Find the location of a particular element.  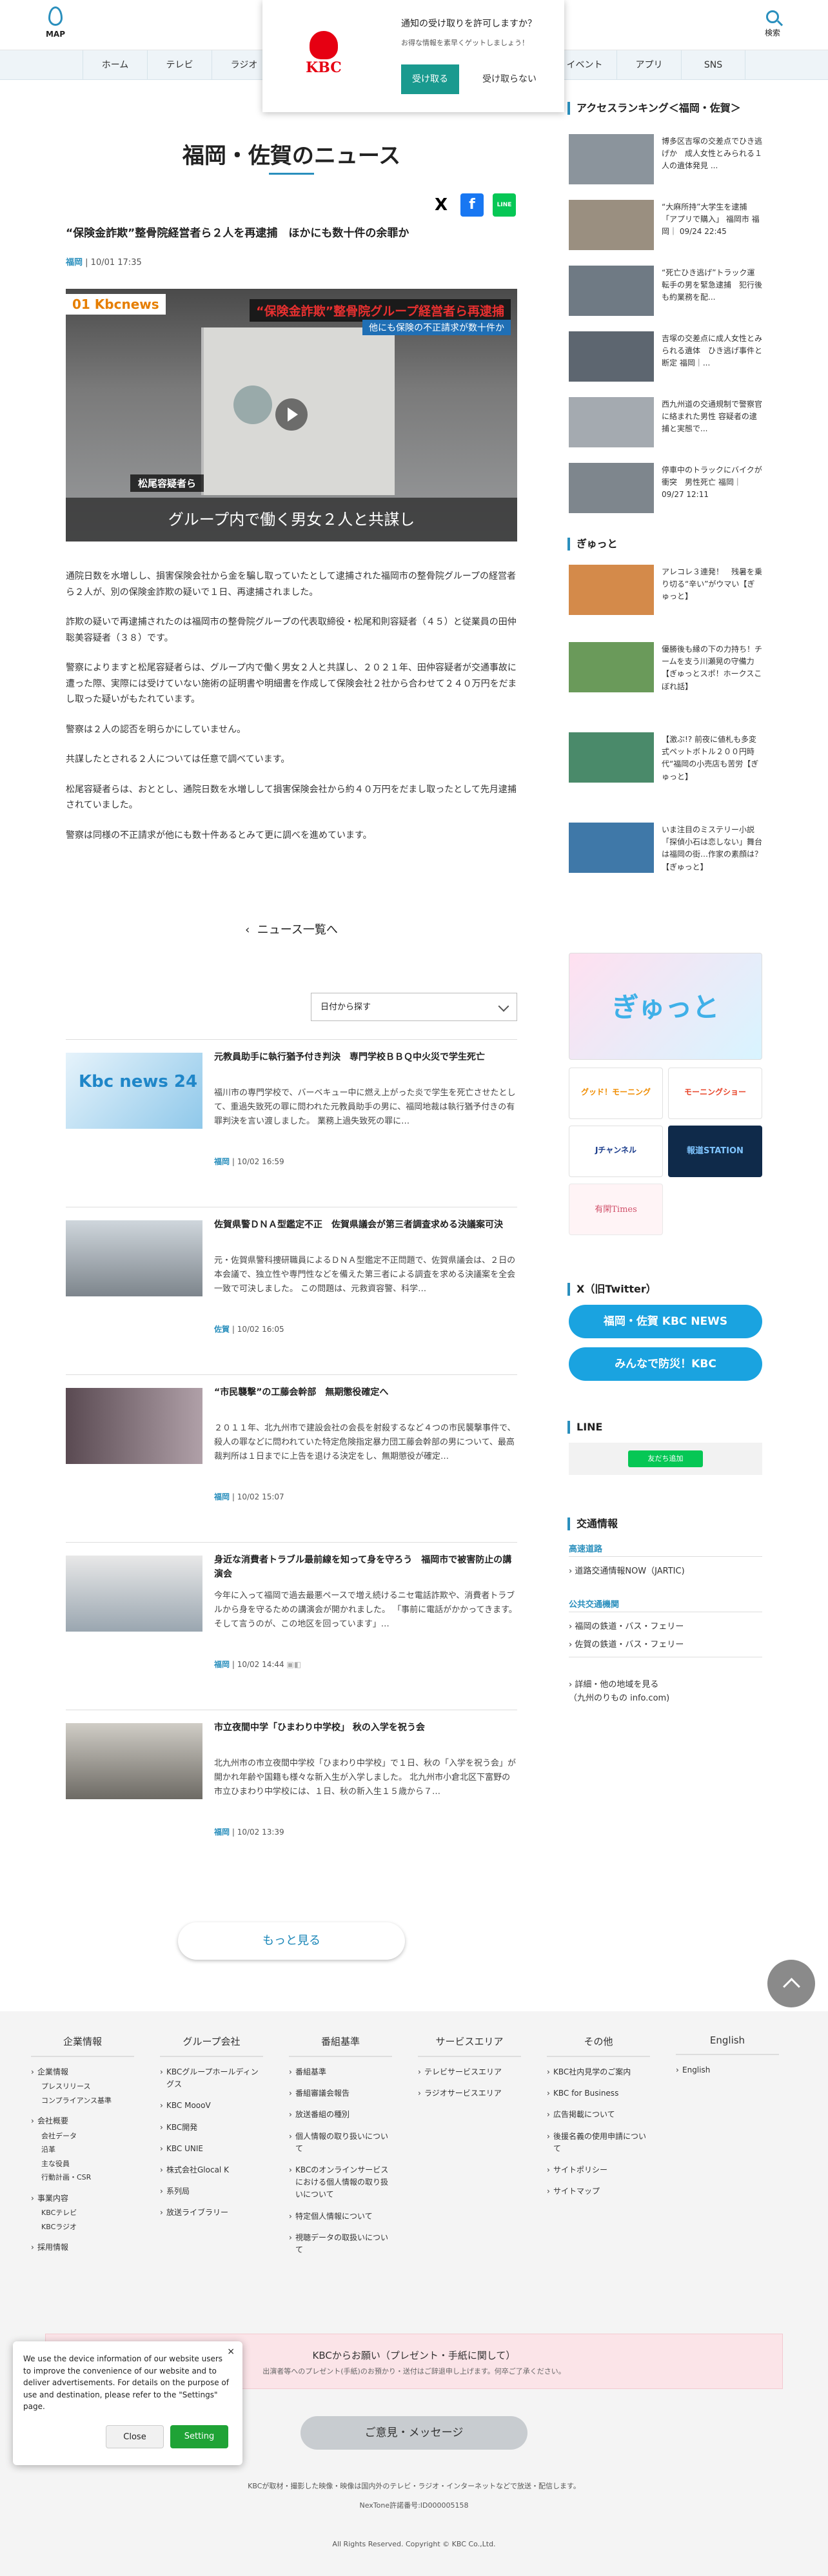

traffic-fukuoka-link: › 福岡の鉄道・バス・フェリー is located at coordinates (626, 1626).